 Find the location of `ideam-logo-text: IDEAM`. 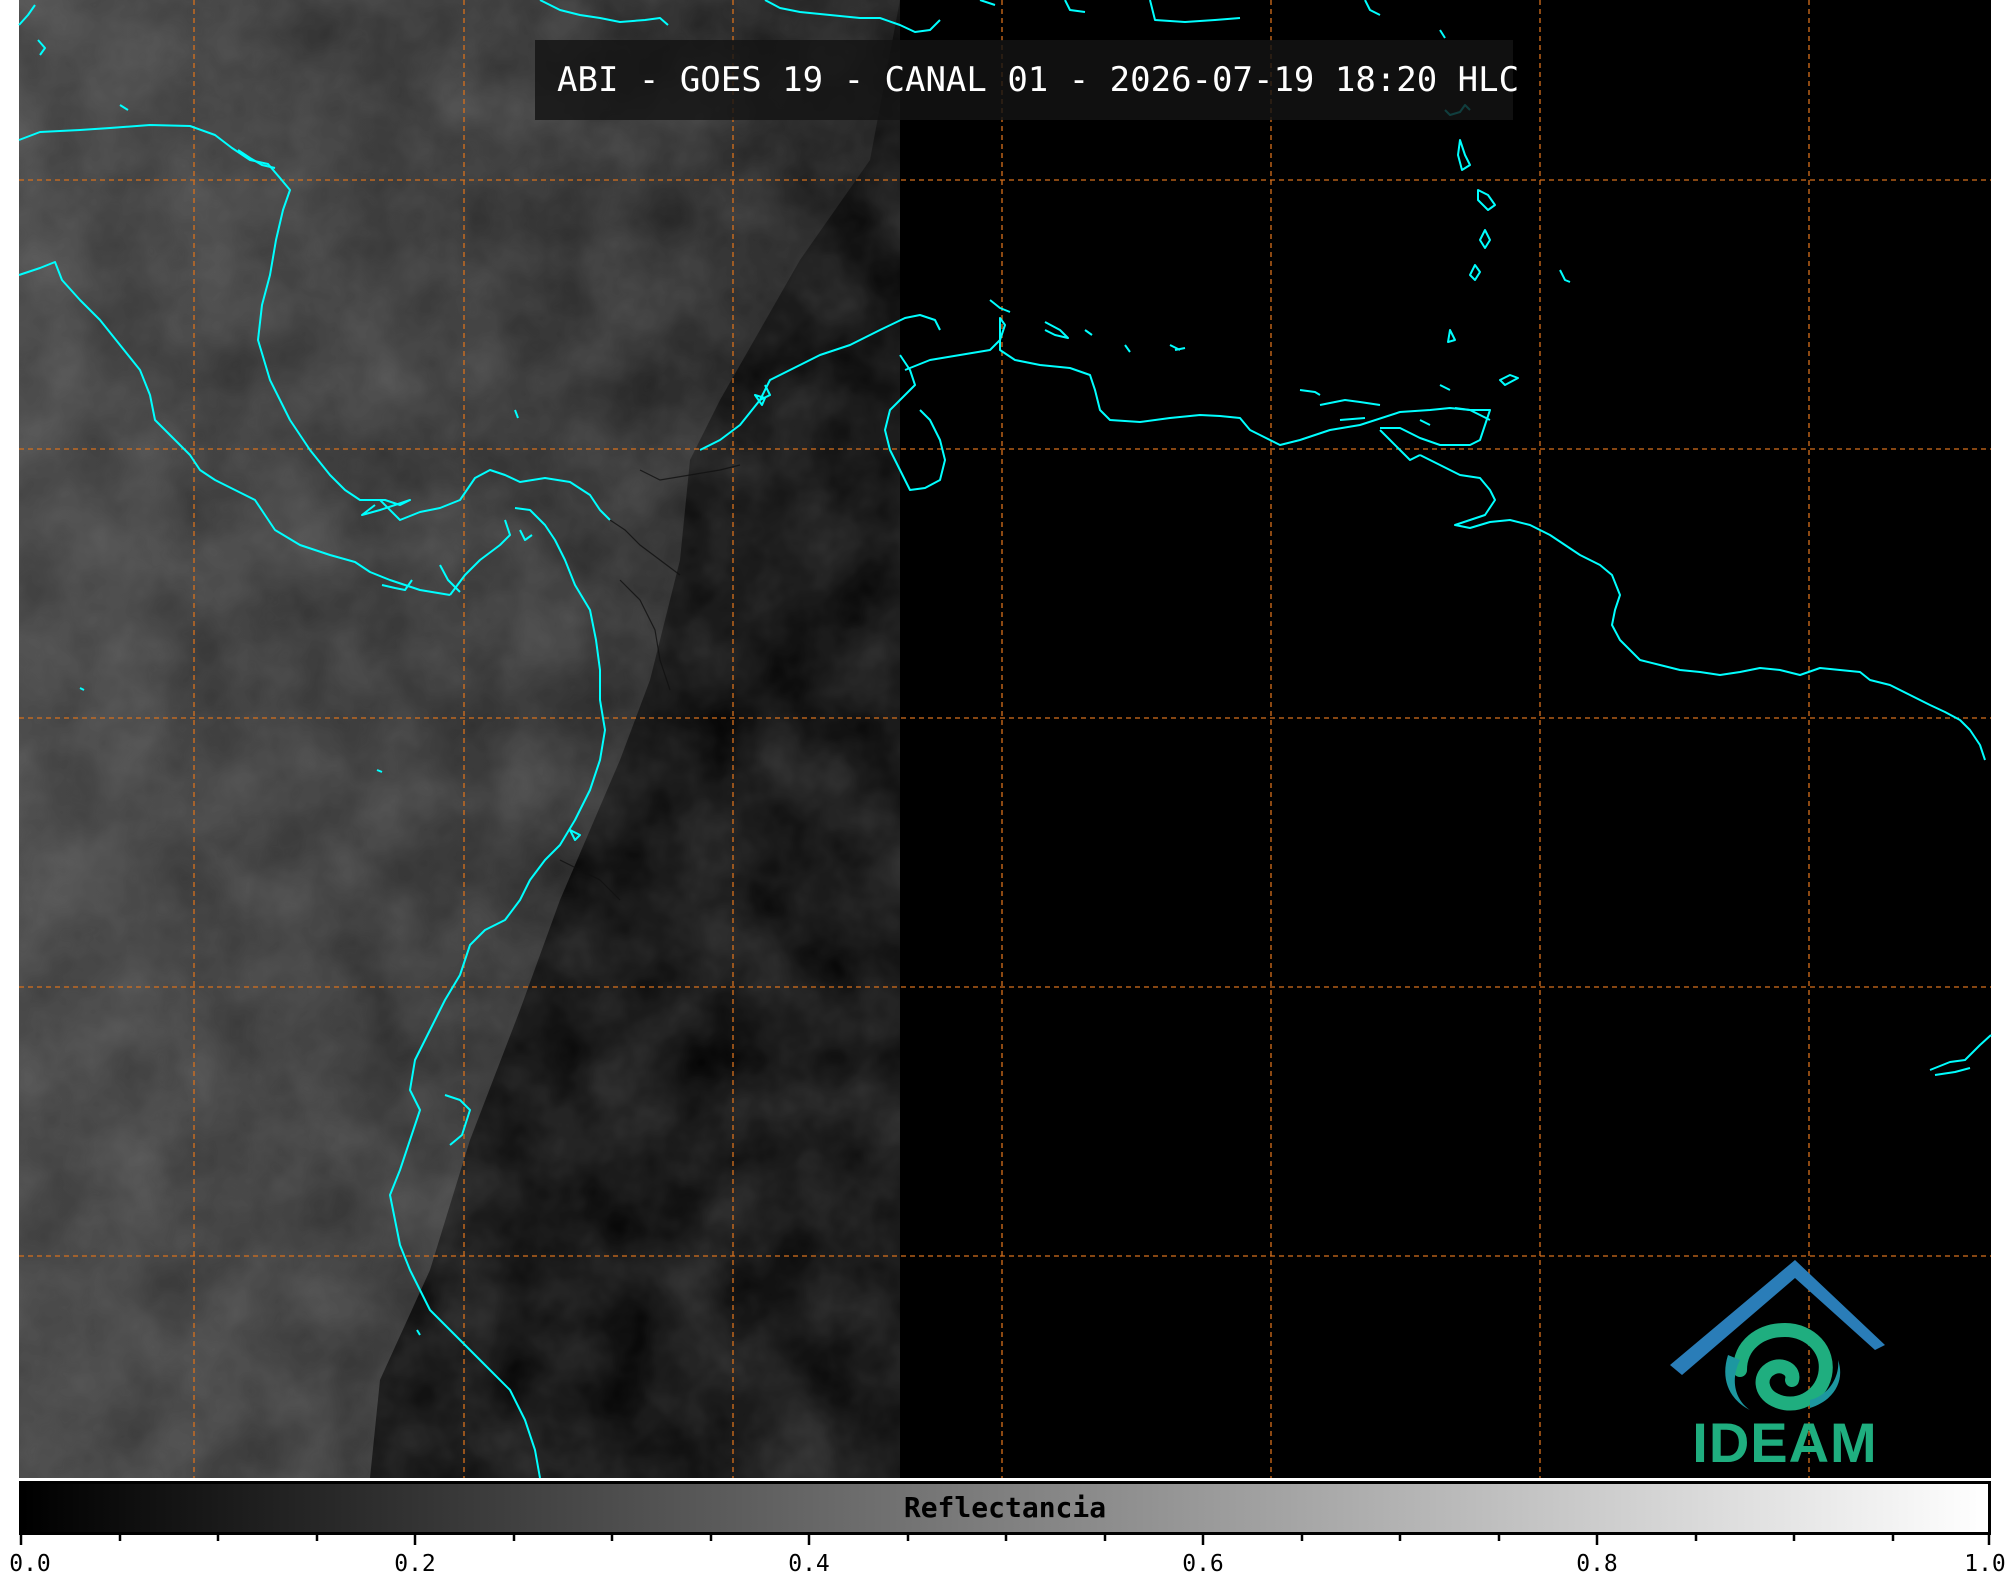

ideam-logo-text: IDEAM is located at coordinates (1785, 1442).